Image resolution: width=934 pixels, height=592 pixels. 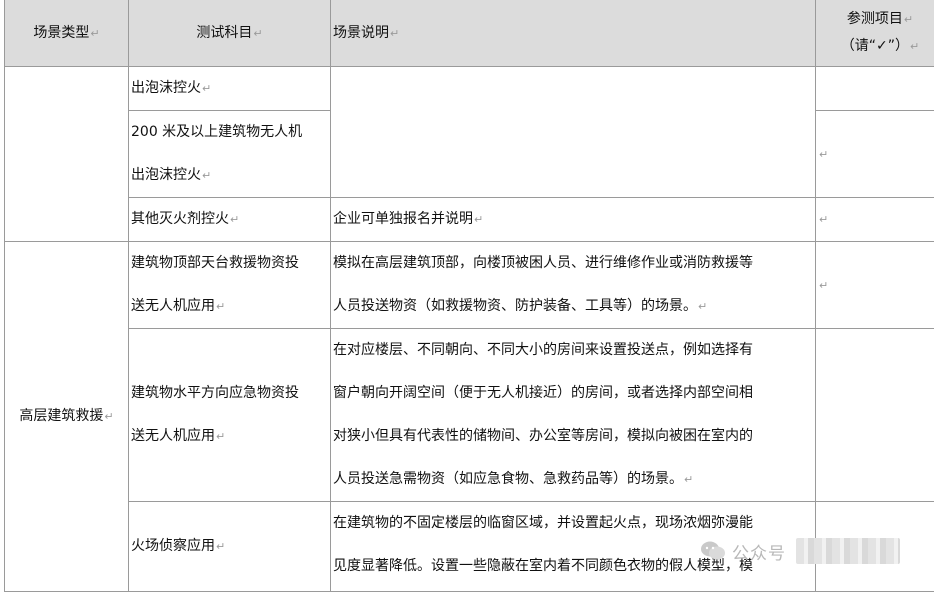 I want to click on table-header-row: 场景类型↵ 测试科目↵ 场景说明↵ 参测项目↵ （请“✓”）↵, so click(x=469, y=33).